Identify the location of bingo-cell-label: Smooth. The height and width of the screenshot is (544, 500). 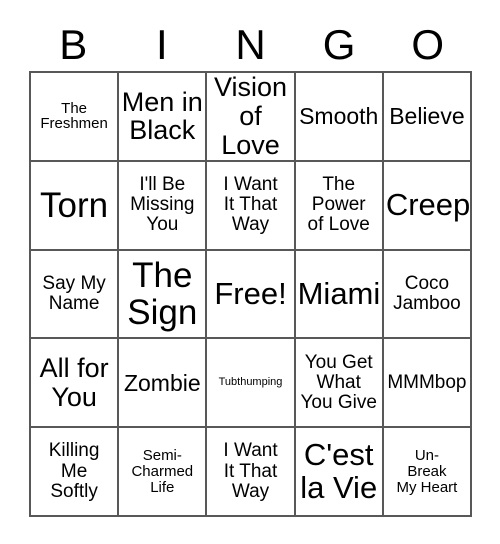
(339, 116).